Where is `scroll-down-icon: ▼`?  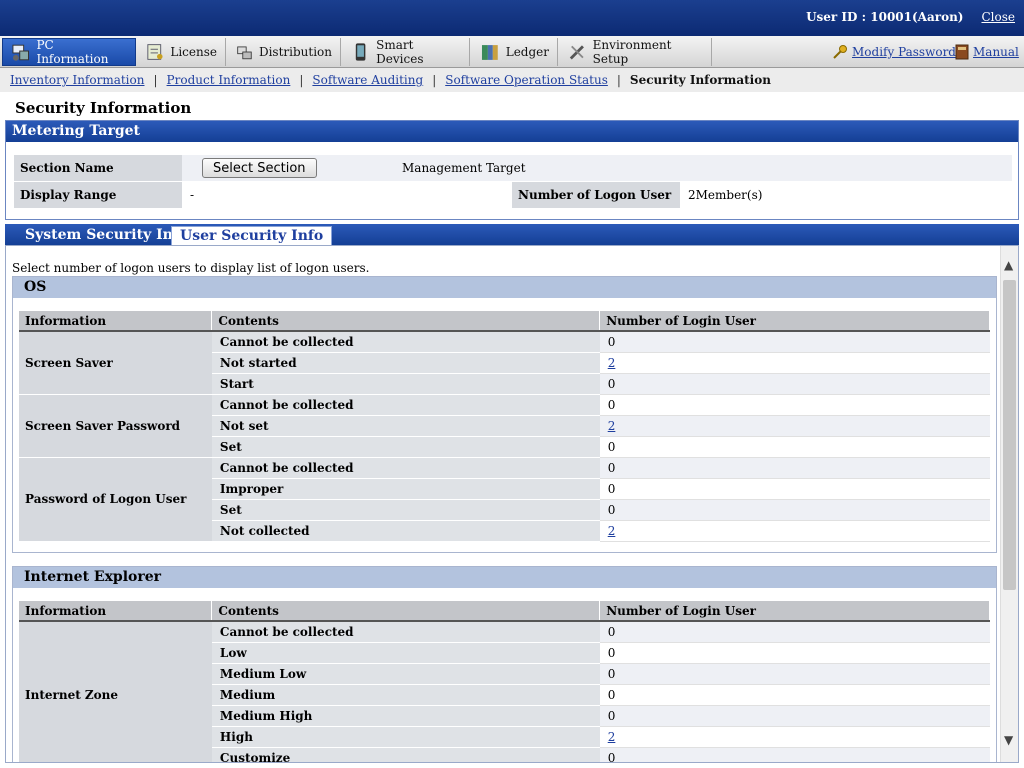
scroll-down-icon: ▼ is located at coordinates (1008, 740).